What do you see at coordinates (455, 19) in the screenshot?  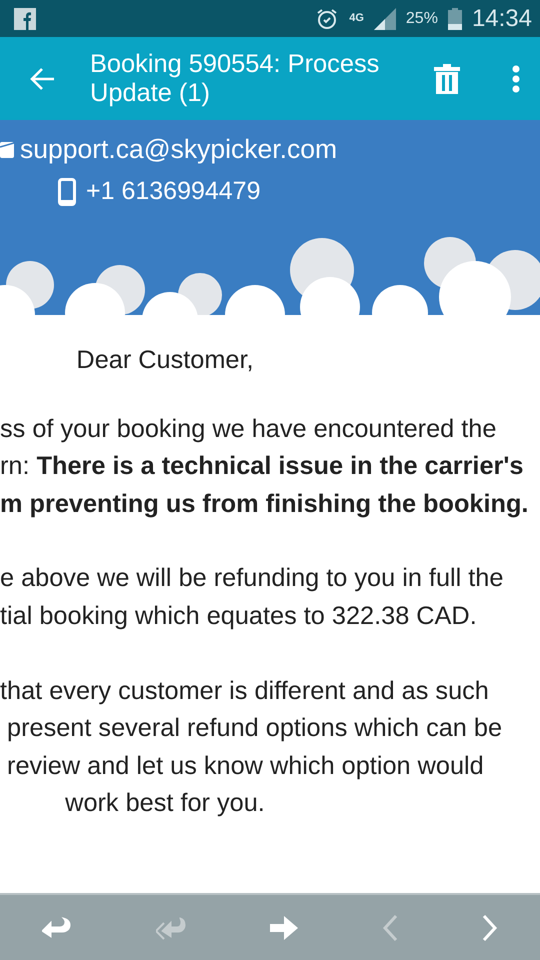 I see `battery-icon` at bounding box center [455, 19].